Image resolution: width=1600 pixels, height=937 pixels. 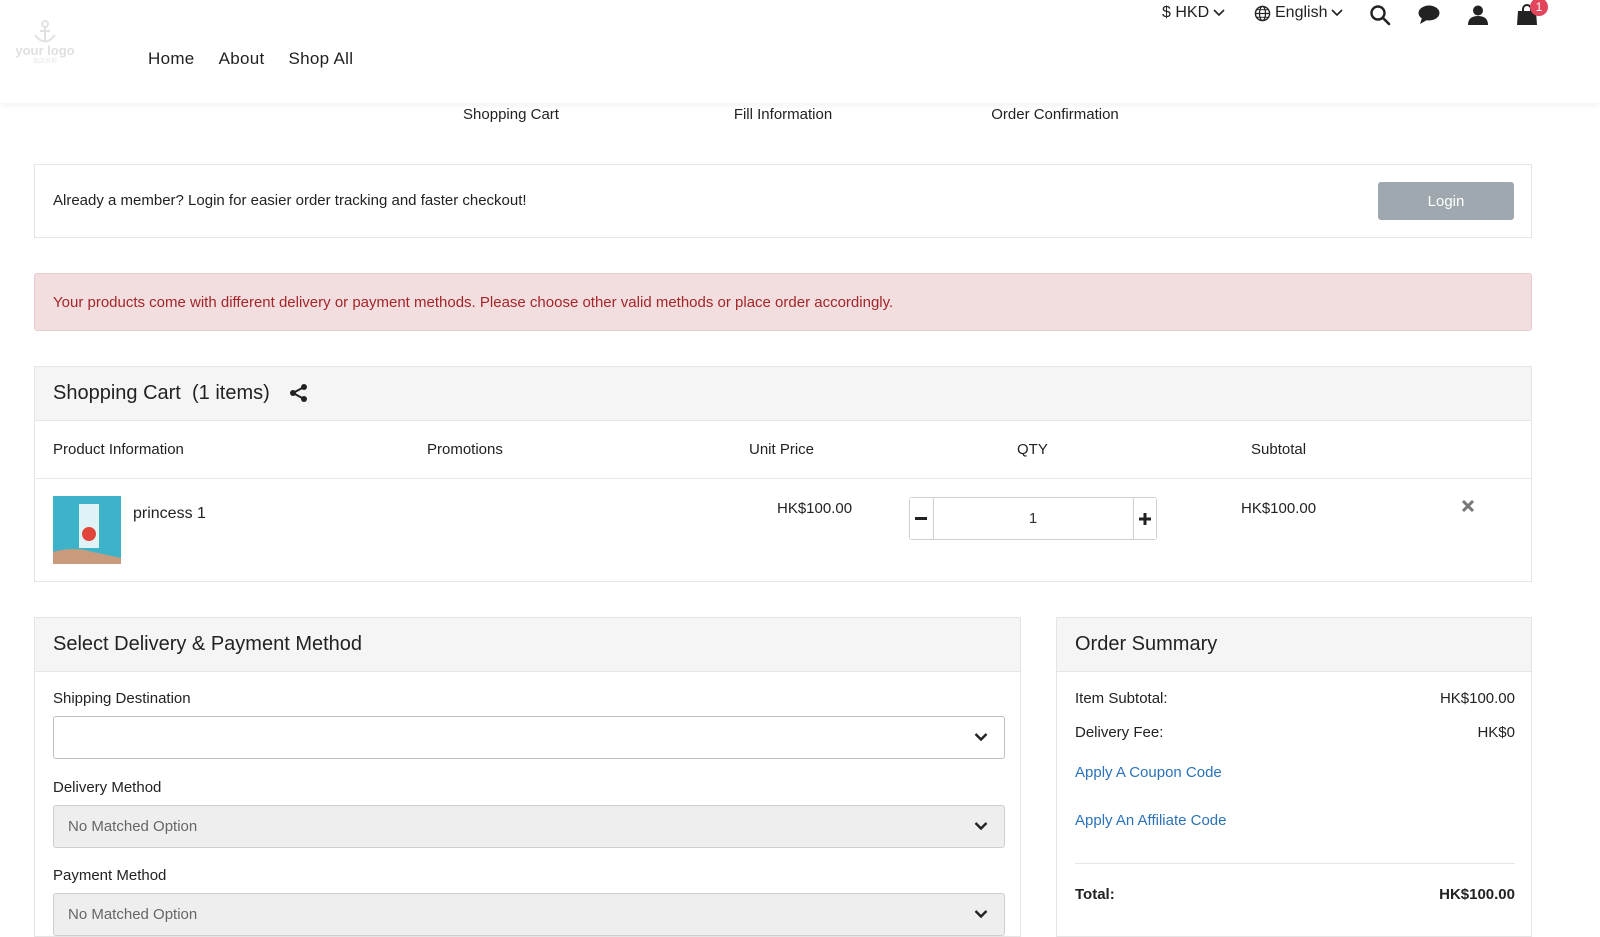 I want to click on cart-item-count: (1 items), so click(x=231, y=393).